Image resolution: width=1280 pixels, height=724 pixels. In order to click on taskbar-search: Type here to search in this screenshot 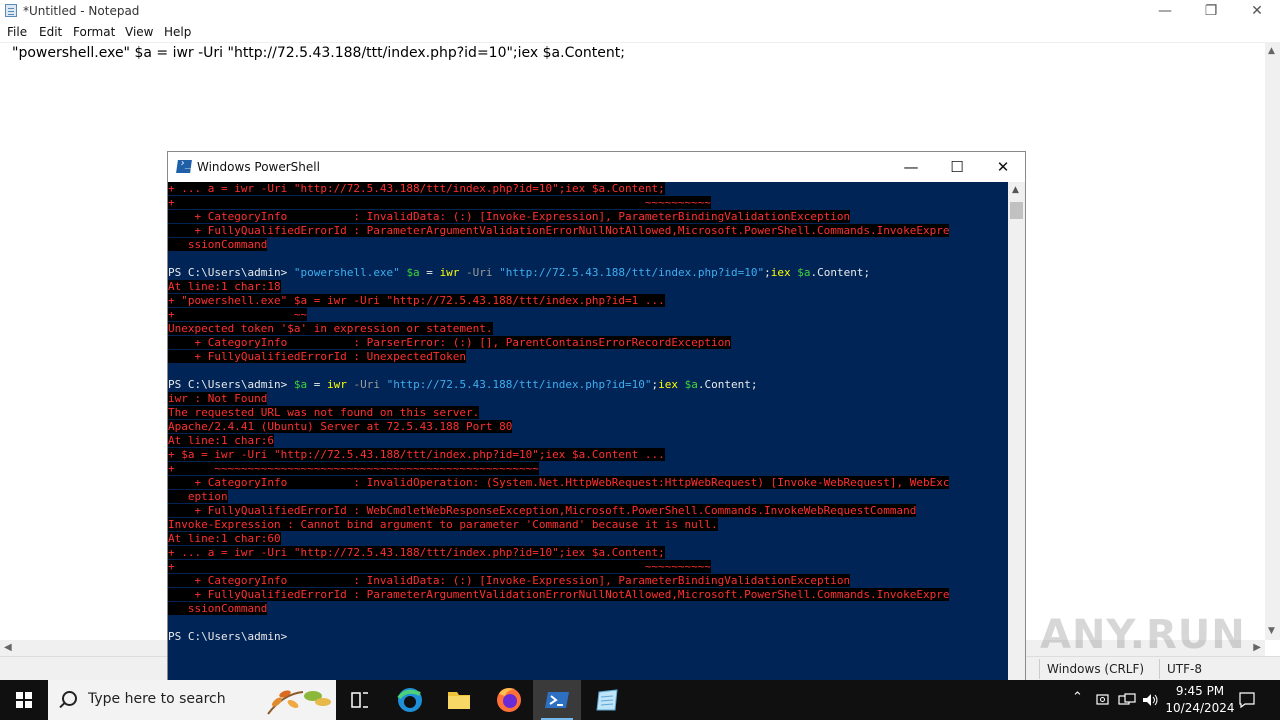, I will do `click(192, 700)`.